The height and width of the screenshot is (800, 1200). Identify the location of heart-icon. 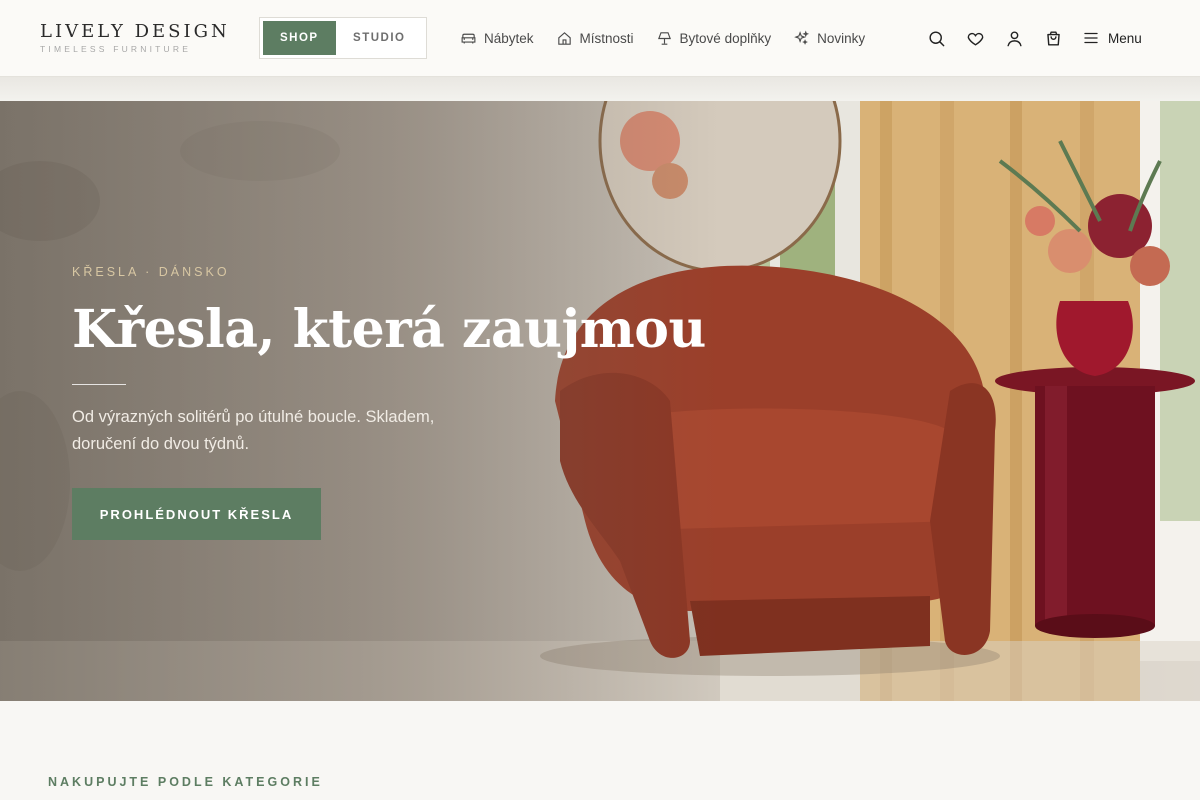
(975, 39).